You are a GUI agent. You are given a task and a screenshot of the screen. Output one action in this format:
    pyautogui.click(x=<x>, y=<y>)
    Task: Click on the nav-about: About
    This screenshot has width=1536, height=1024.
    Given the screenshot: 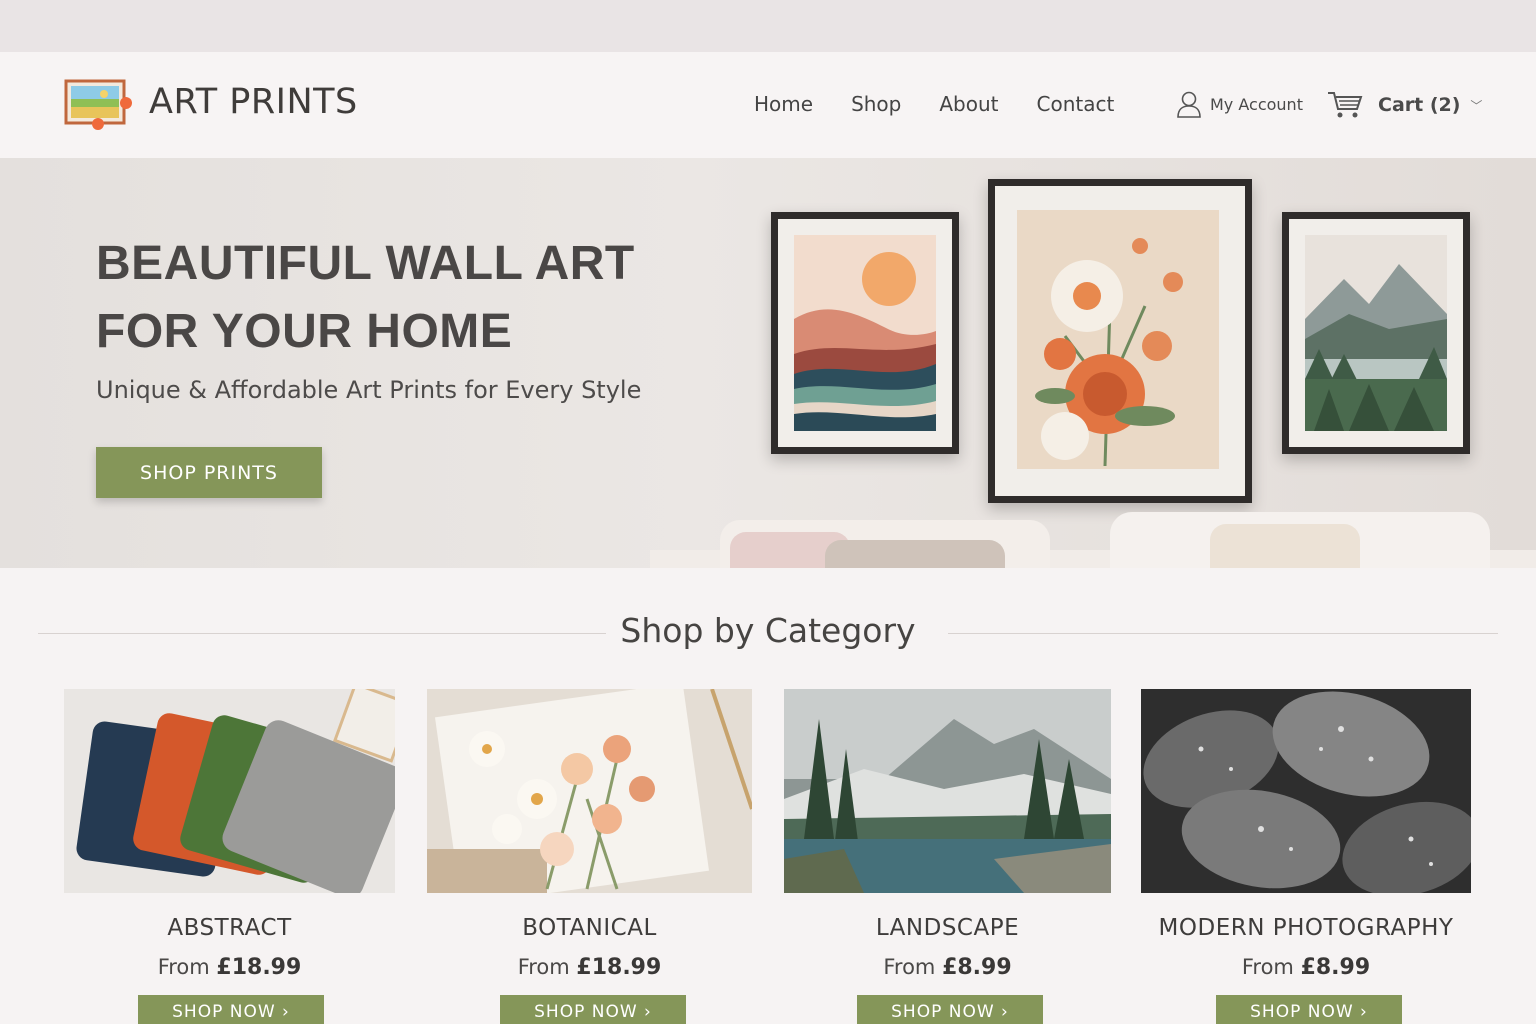 What is the action you would take?
    pyautogui.click(x=968, y=104)
    